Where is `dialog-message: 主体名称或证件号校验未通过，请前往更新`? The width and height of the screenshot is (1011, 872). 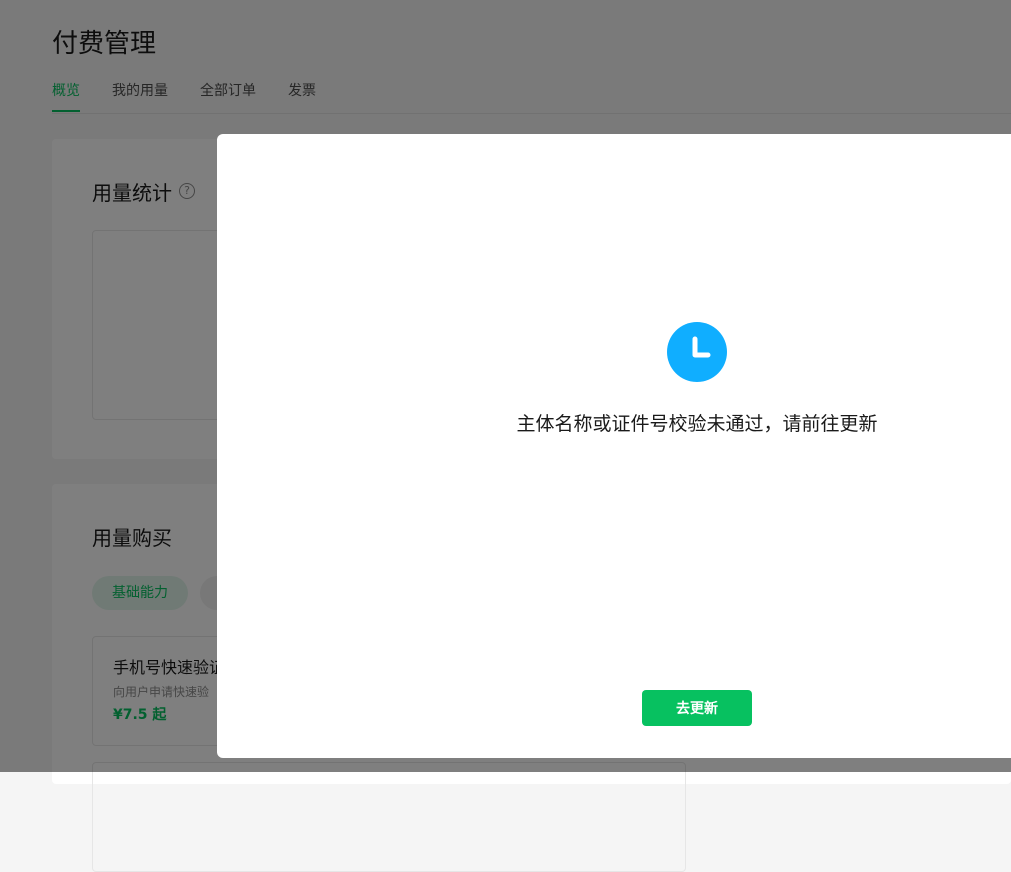 dialog-message: 主体名称或证件号校验未通过，请前往更新 is located at coordinates (697, 424).